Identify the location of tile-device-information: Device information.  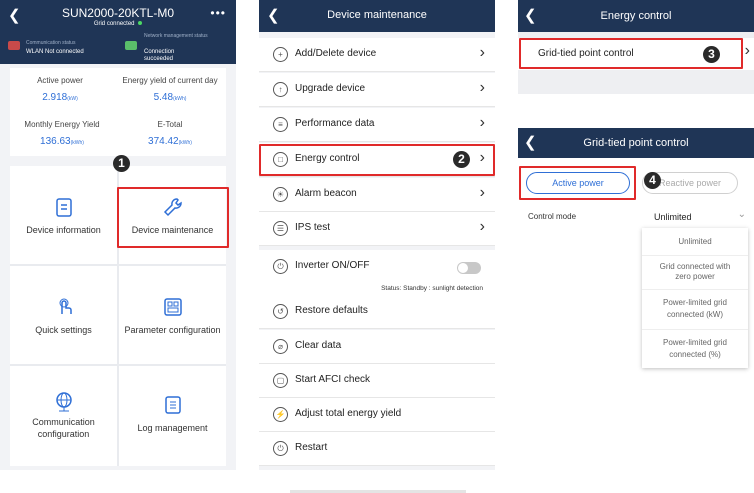
(63, 215).